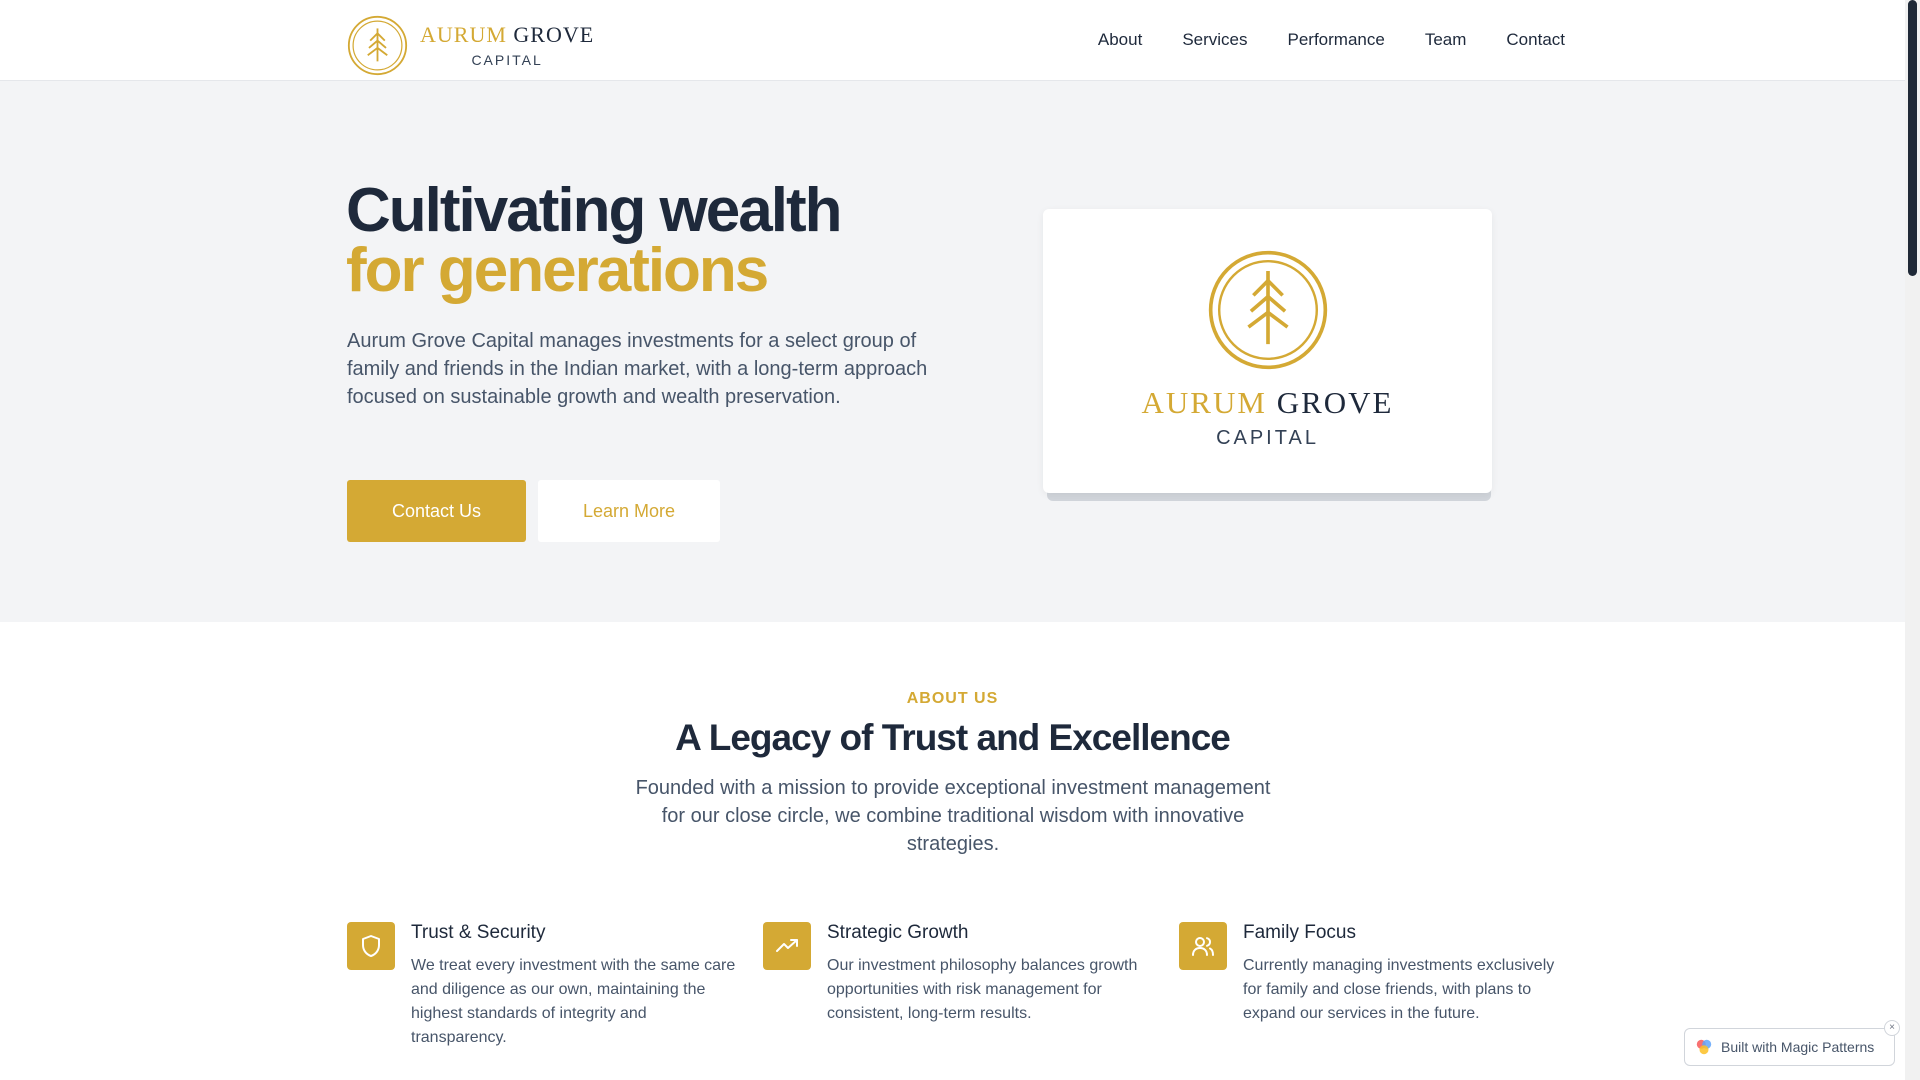 Image resolution: width=1920 pixels, height=1080 pixels. What do you see at coordinates (478, 932) in the screenshot?
I see `feature-title: Trust & Security` at bounding box center [478, 932].